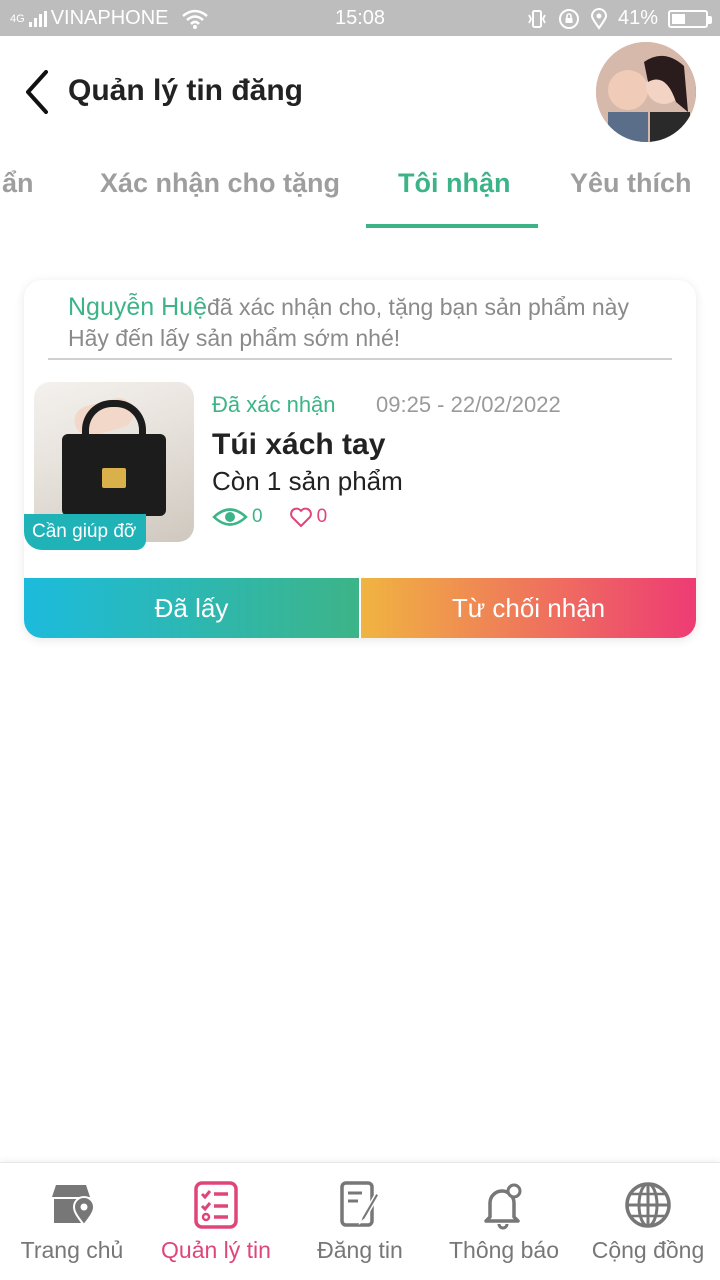  I want to click on heart-icon, so click(301, 517).